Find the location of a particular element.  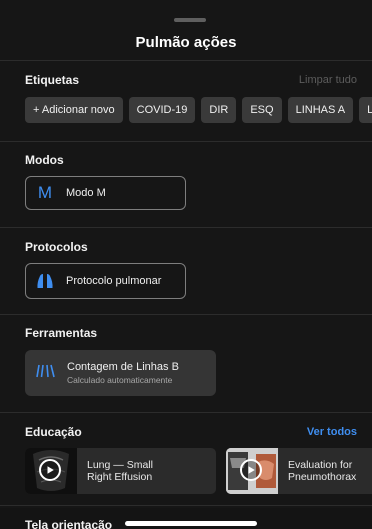

video-title: Evaluation for Pneumothorax is located at coordinates (322, 471).